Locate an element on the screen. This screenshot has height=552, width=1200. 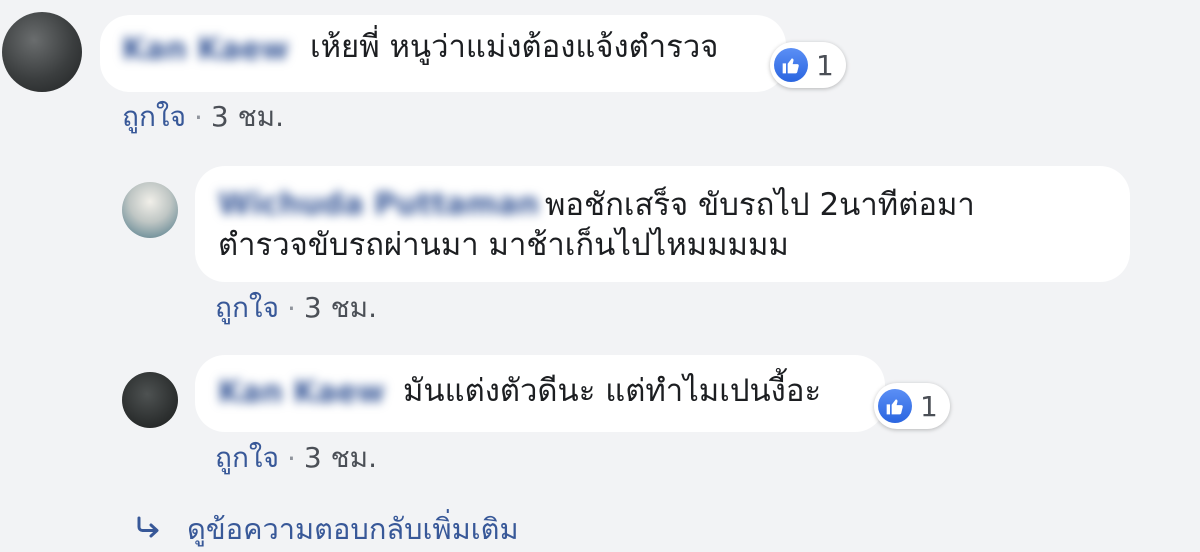
view-more-replies: ดูข้อความตอบกลับเพิ่มเติม is located at coordinates (327, 529).